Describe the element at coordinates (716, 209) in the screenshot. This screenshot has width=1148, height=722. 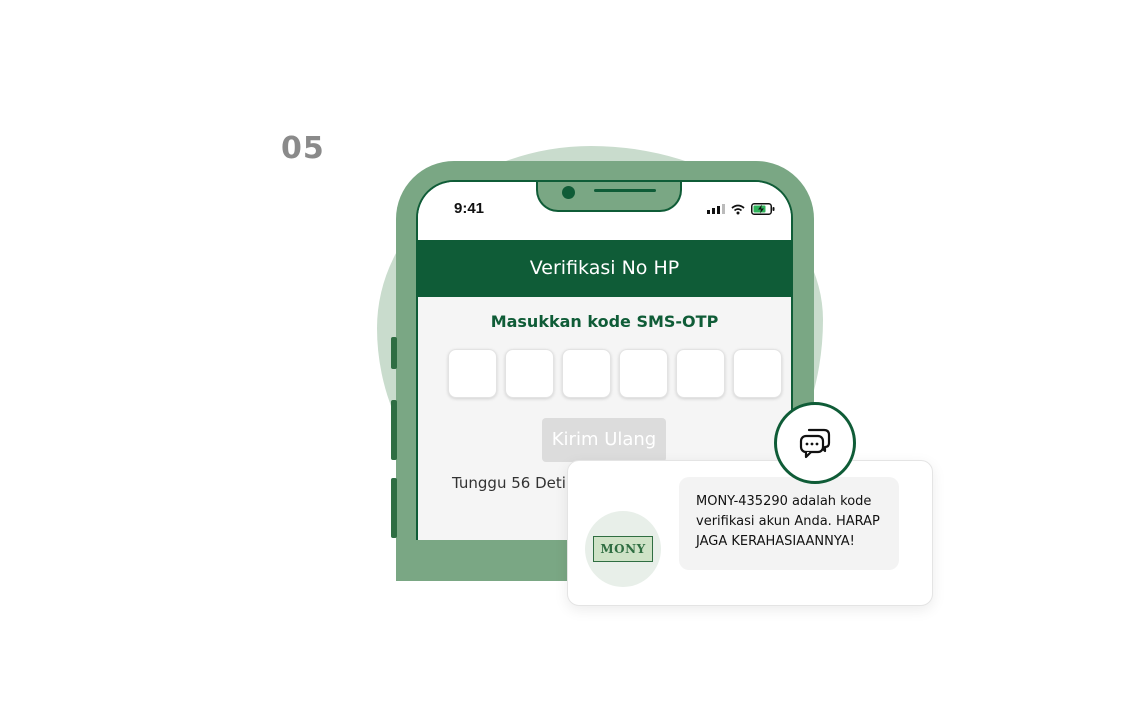
I see `signal-icon` at that location.